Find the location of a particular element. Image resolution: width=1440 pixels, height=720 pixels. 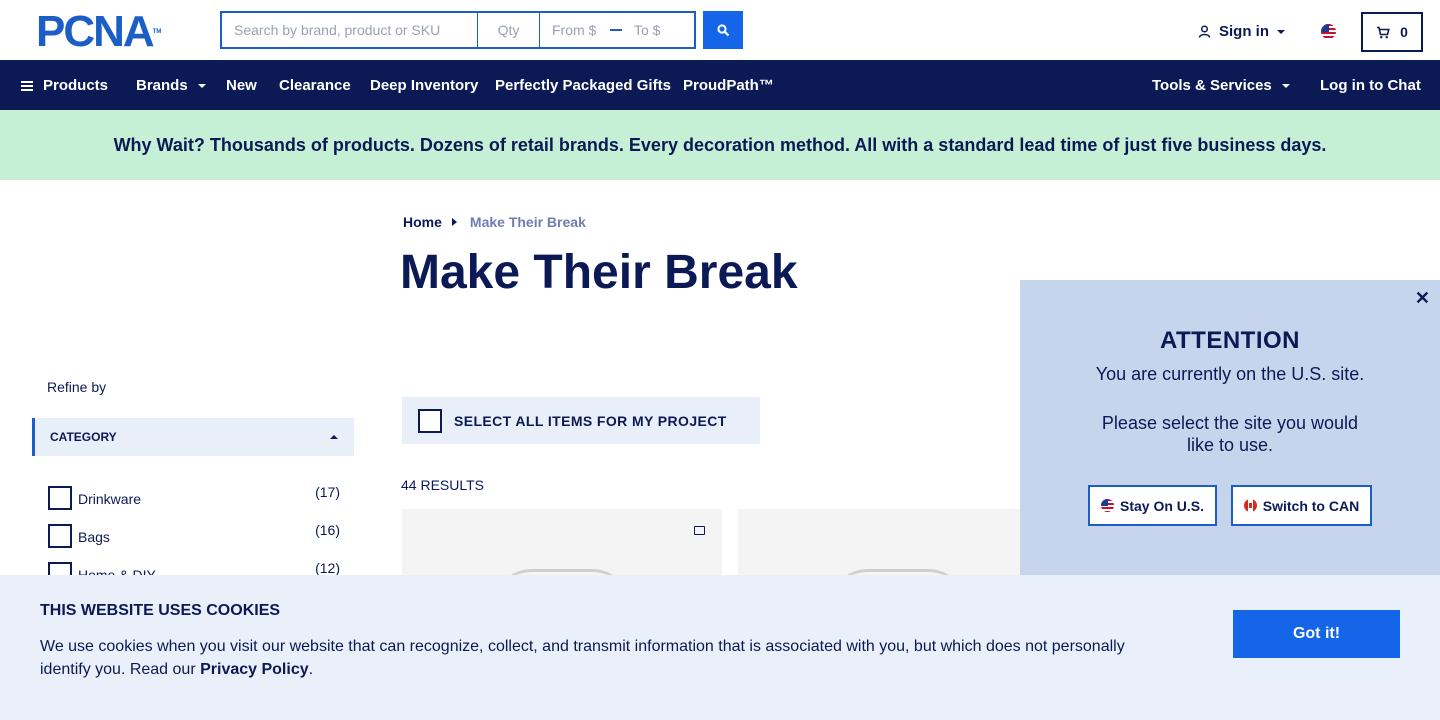

breadcrumb: Home Make Their Break is located at coordinates (494, 222).